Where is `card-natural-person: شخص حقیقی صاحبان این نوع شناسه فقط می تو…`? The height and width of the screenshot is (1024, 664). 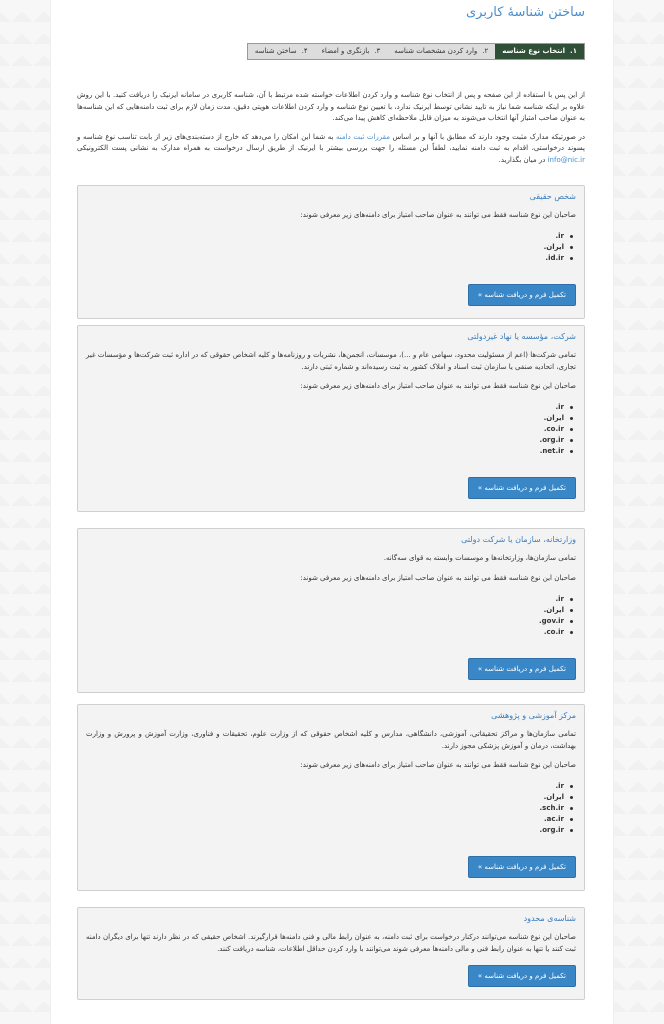
card-natural-person: شخص حقیقی صاحبان این نوع شناسه فقط می تو… is located at coordinates (331, 252).